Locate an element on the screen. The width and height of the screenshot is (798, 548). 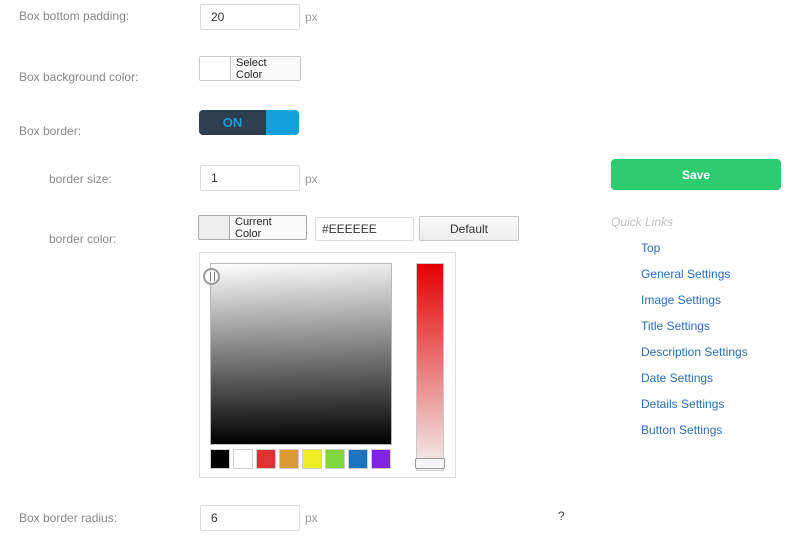
default-color-button: Default is located at coordinates (469, 228).